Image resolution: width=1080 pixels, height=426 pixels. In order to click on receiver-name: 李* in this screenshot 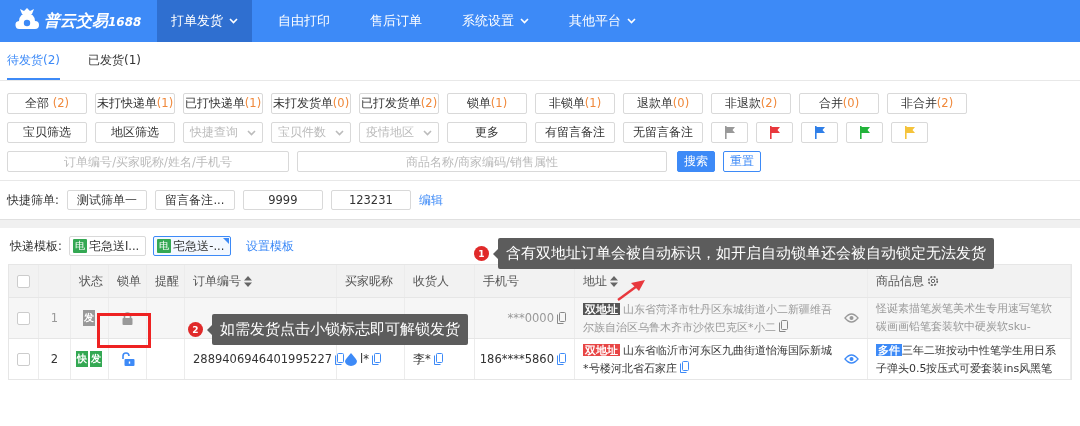, I will do `click(422, 359)`.